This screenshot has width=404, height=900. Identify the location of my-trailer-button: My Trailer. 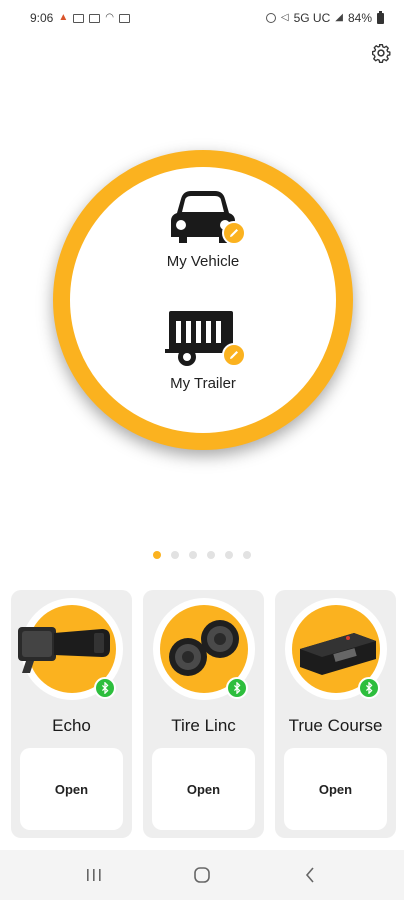
(203, 349).